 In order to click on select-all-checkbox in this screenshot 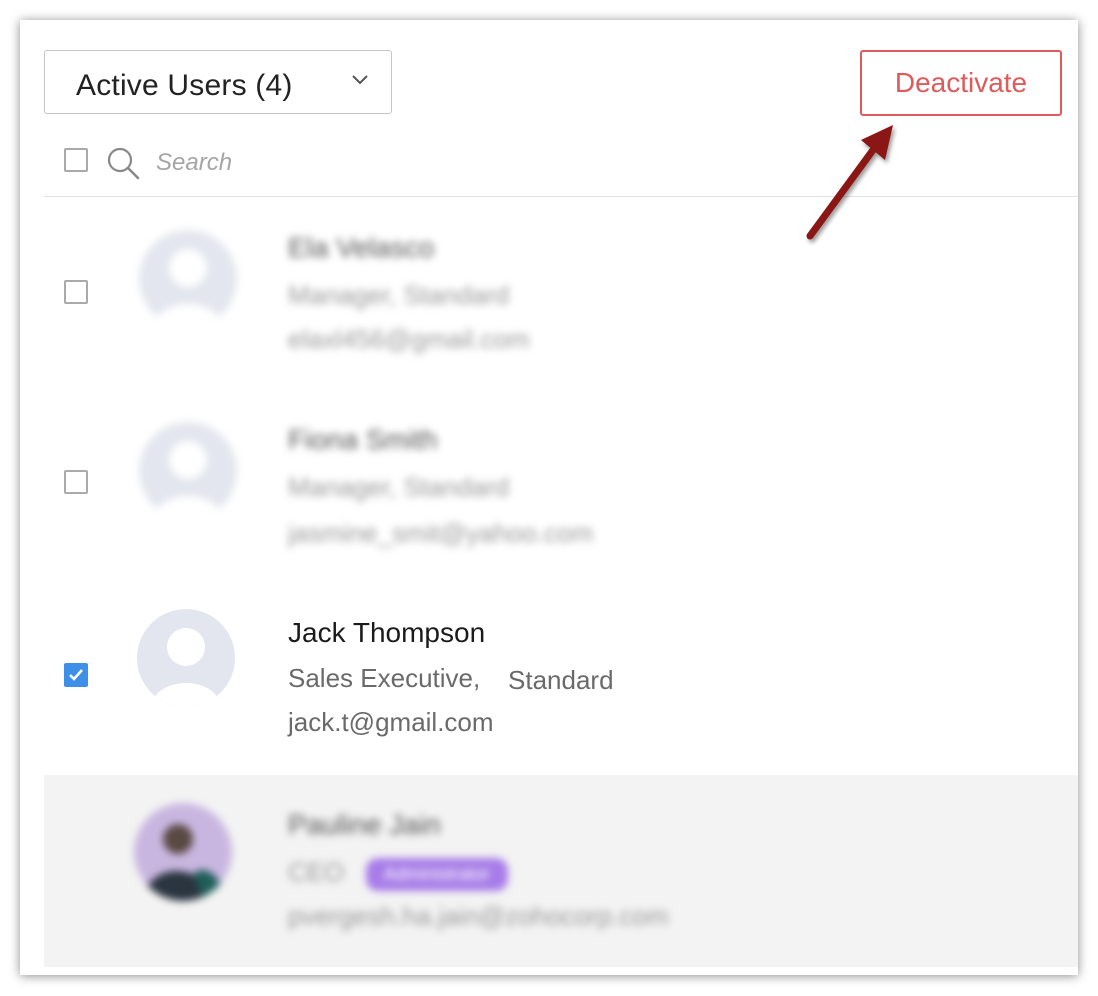, I will do `click(76, 160)`.